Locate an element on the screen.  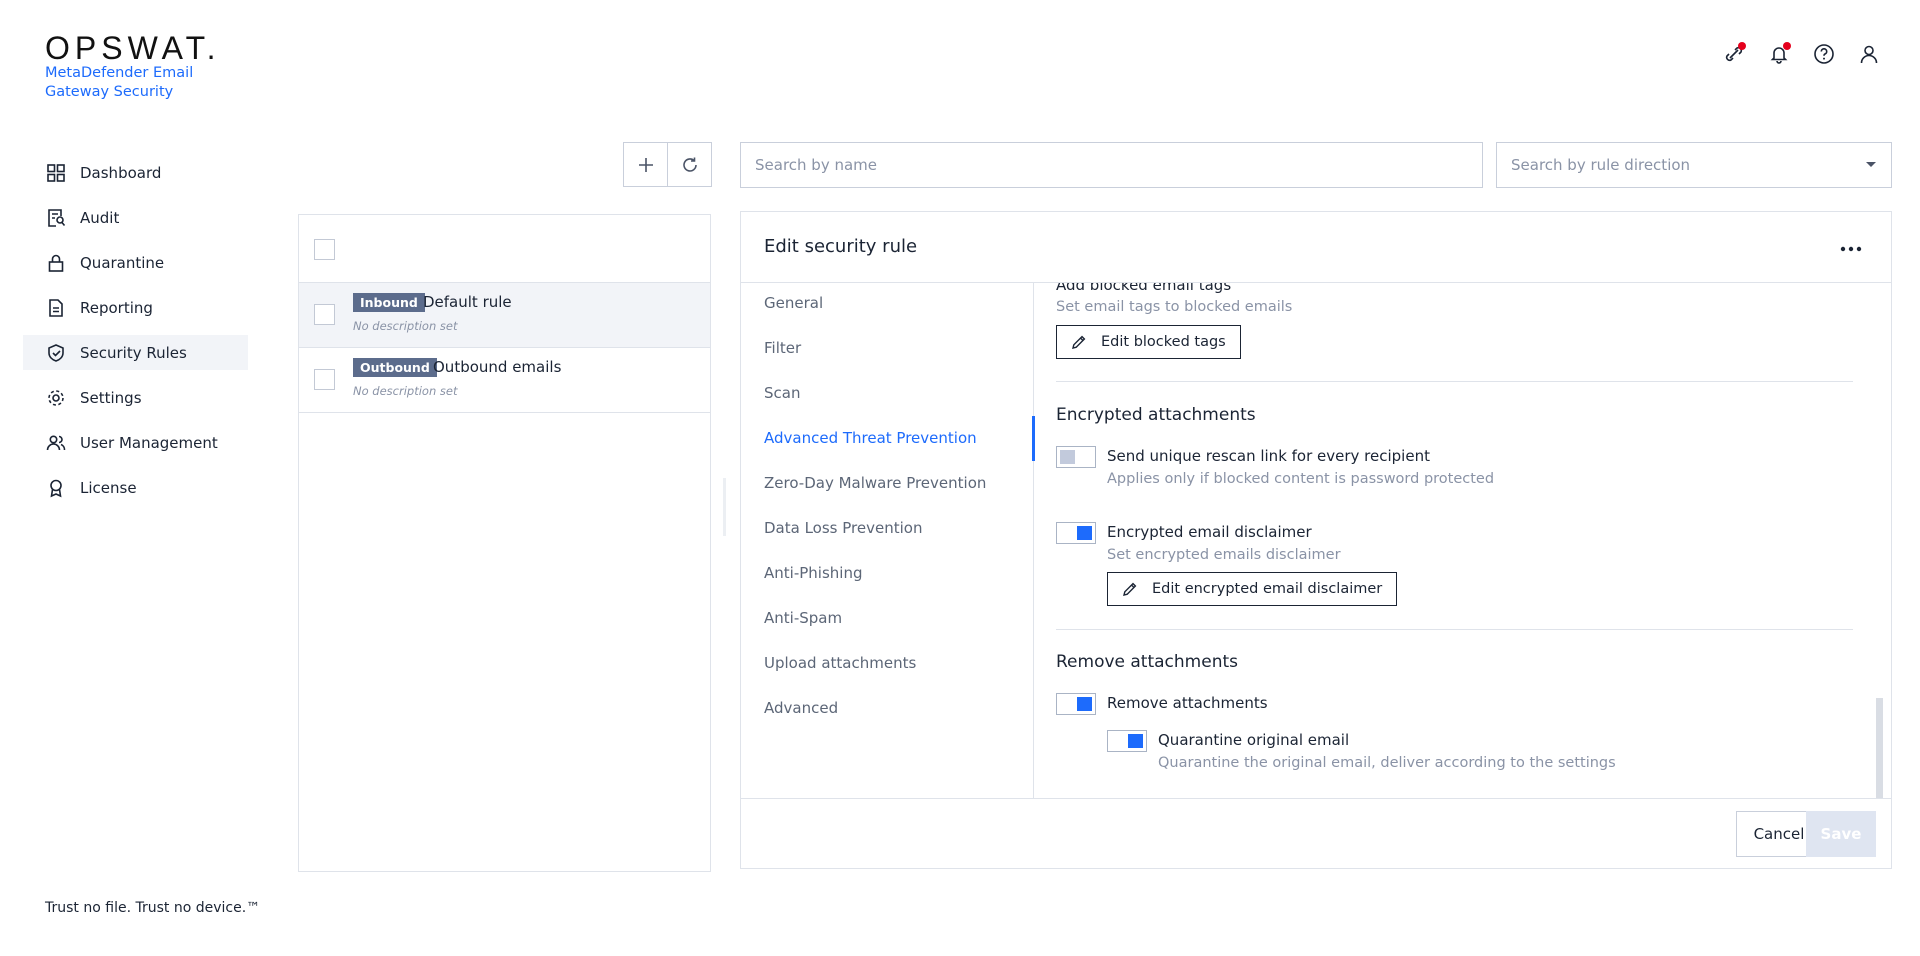
plus-icon is located at coordinates (645, 164).